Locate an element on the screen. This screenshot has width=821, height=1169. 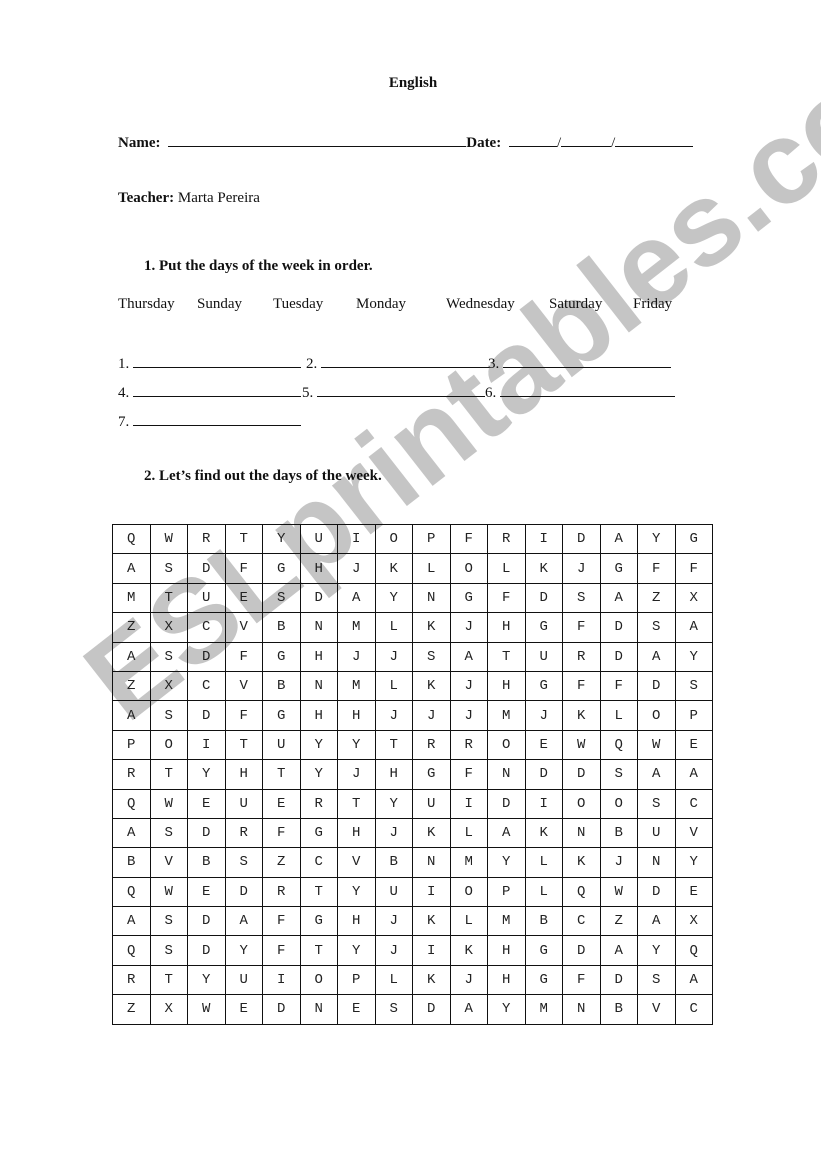
grid-cell: T is located at coordinates (243, 539).